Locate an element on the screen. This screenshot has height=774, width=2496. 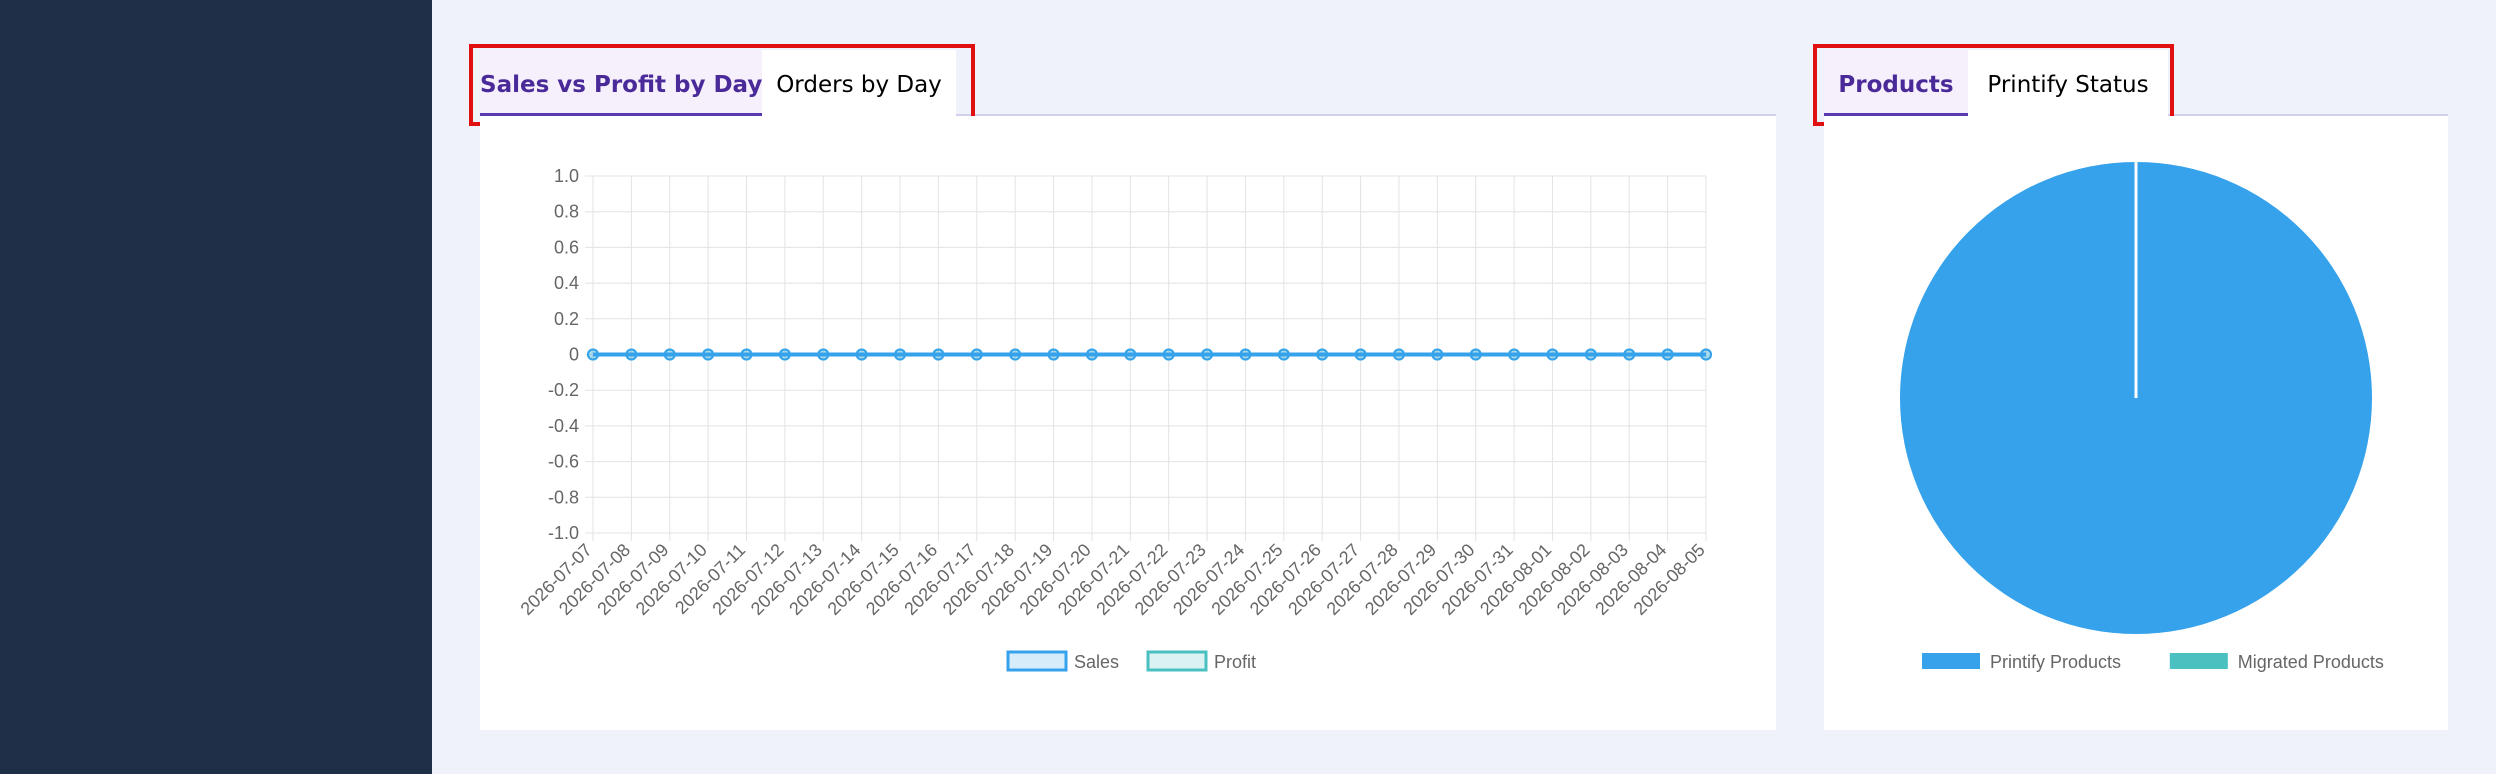
tab-products: Products is located at coordinates (1896, 84).